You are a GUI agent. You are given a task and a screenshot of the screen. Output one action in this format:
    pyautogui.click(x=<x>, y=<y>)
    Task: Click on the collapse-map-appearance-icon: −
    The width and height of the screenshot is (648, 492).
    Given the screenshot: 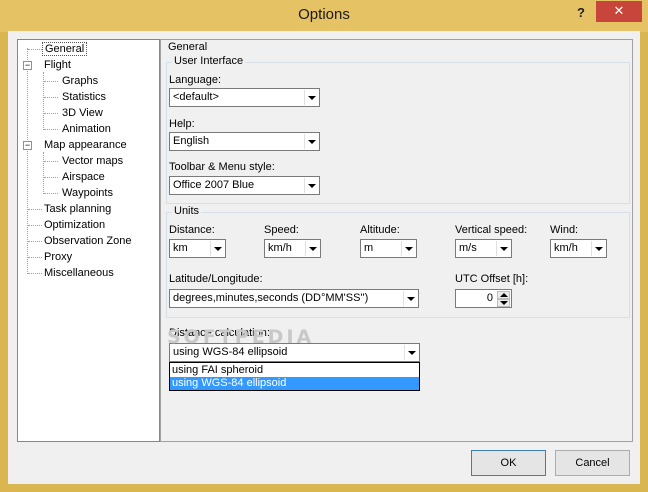 What is the action you would take?
    pyautogui.click(x=27, y=145)
    